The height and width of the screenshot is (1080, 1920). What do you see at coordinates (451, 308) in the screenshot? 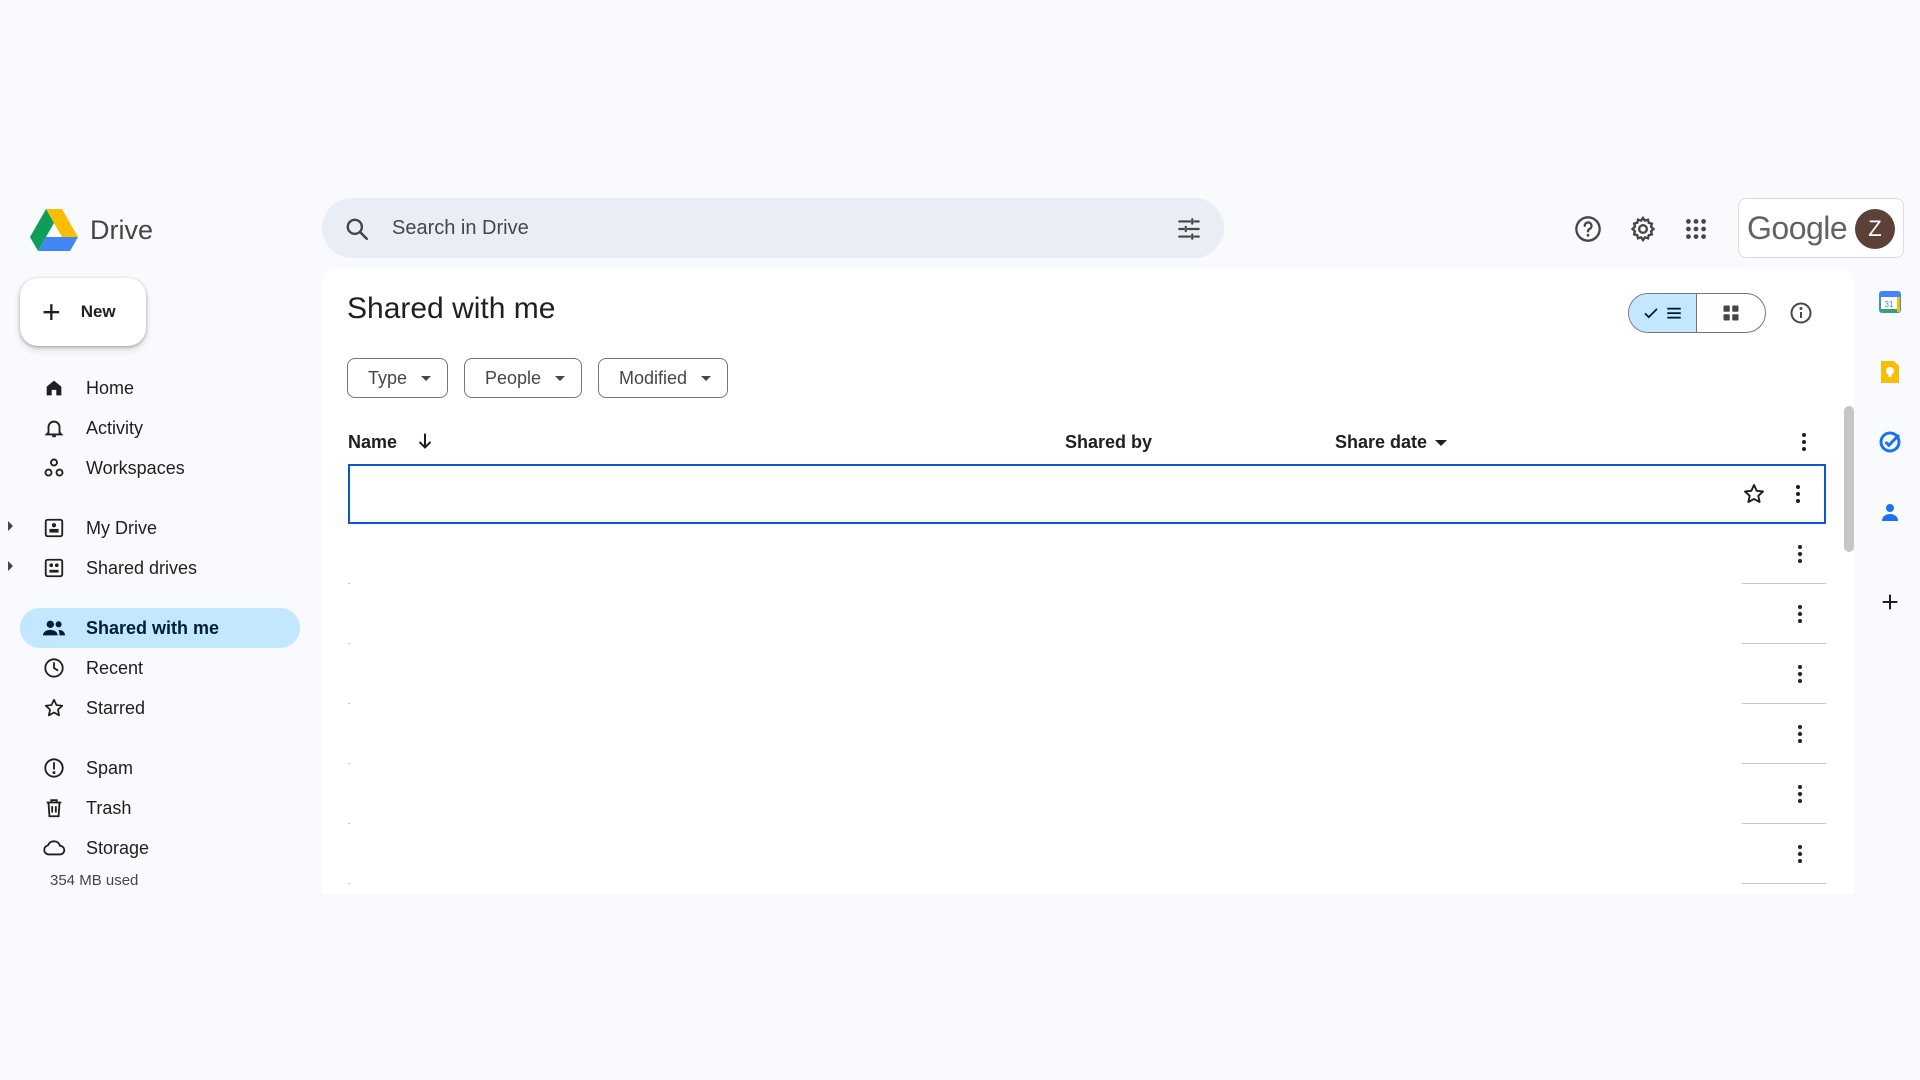
I see `page-title: Shared with me` at bounding box center [451, 308].